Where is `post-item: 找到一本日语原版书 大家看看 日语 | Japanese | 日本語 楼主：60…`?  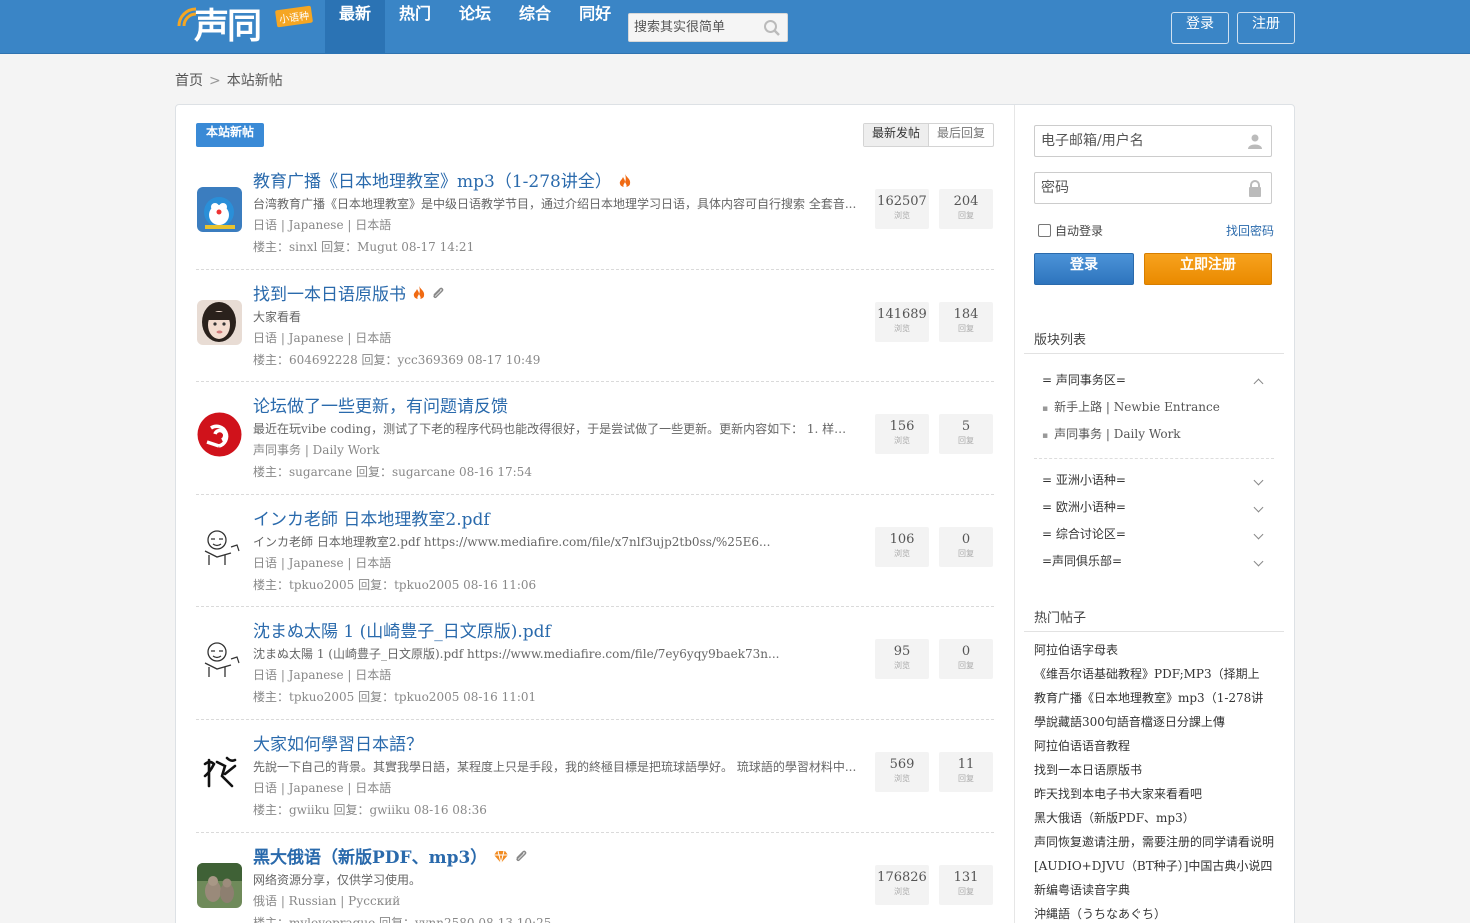 post-item: 找到一本日语原版书 大家看看 日语 | Japanese | 日本語 楼主：60… is located at coordinates (595, 326).